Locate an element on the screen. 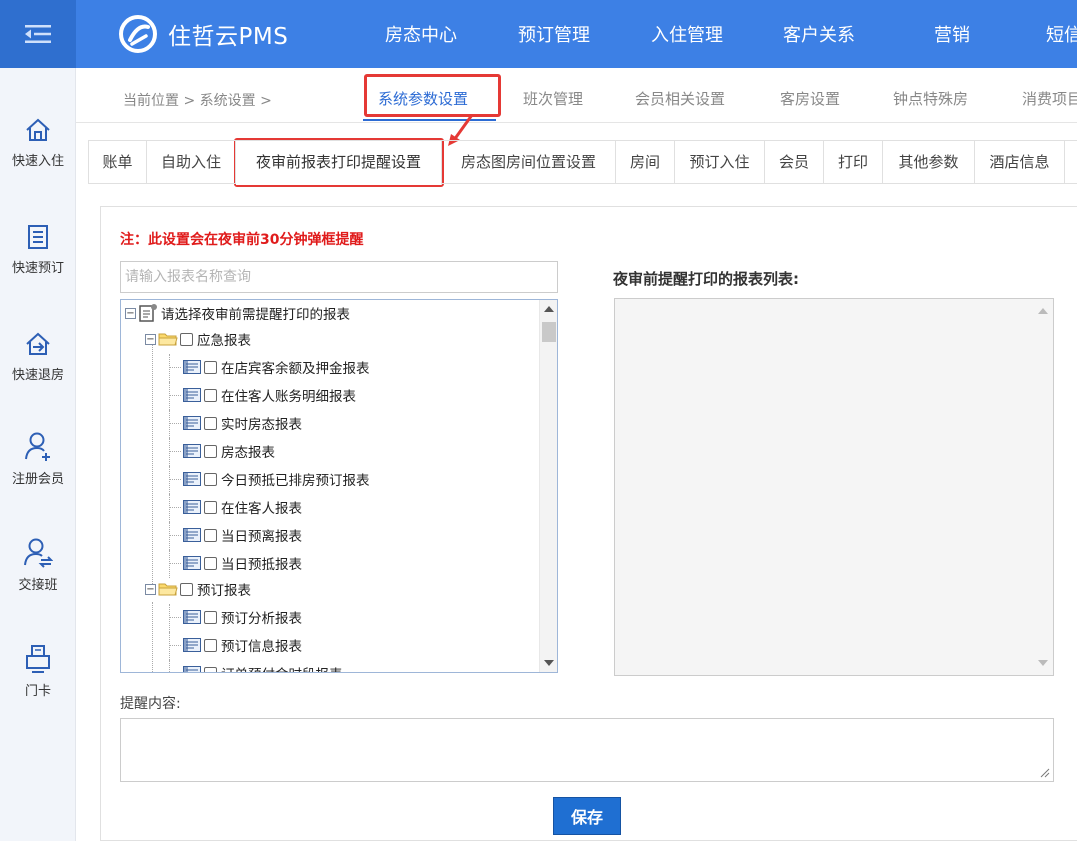 The width and height of the screenshot is (1077, 841). tree-item-label: 订单预付金时段报表 is located at coordinates (282, 667).